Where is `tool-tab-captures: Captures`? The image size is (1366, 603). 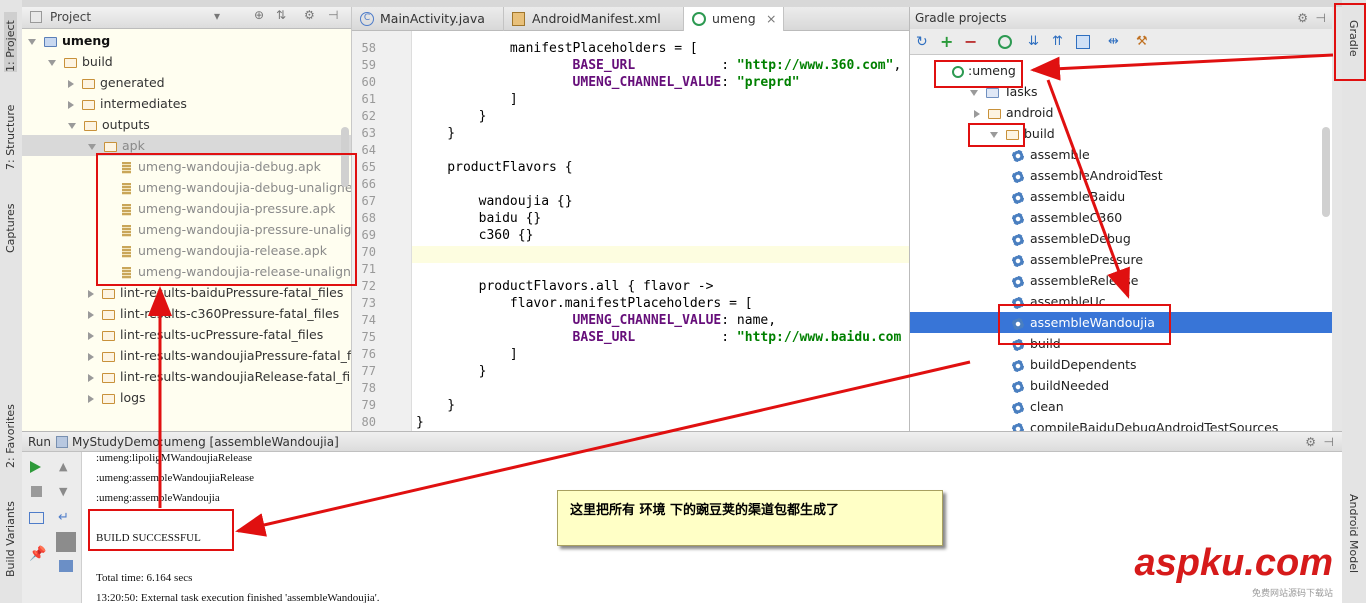
tool-tab-captures: Captures is located at coordinates (10, 225).